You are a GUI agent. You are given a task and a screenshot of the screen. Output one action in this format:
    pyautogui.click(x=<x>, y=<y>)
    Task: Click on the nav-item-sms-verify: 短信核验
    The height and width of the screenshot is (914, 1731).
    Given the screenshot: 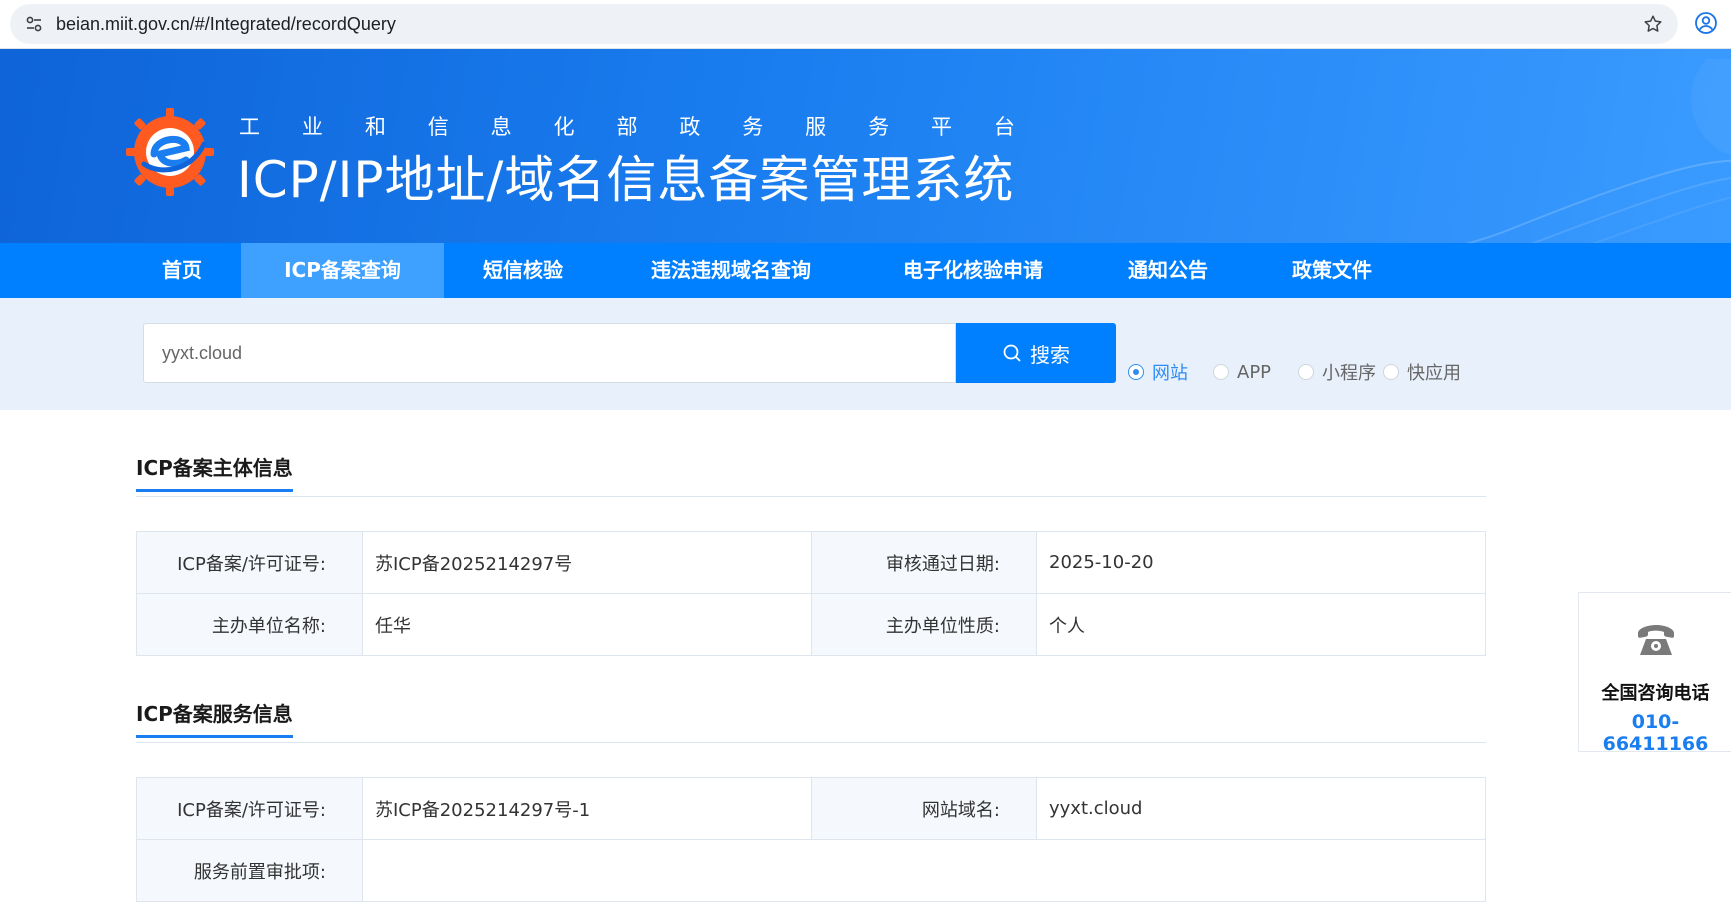 What is the action you would take?
    pyautogui.click(x=523, y=270)
    